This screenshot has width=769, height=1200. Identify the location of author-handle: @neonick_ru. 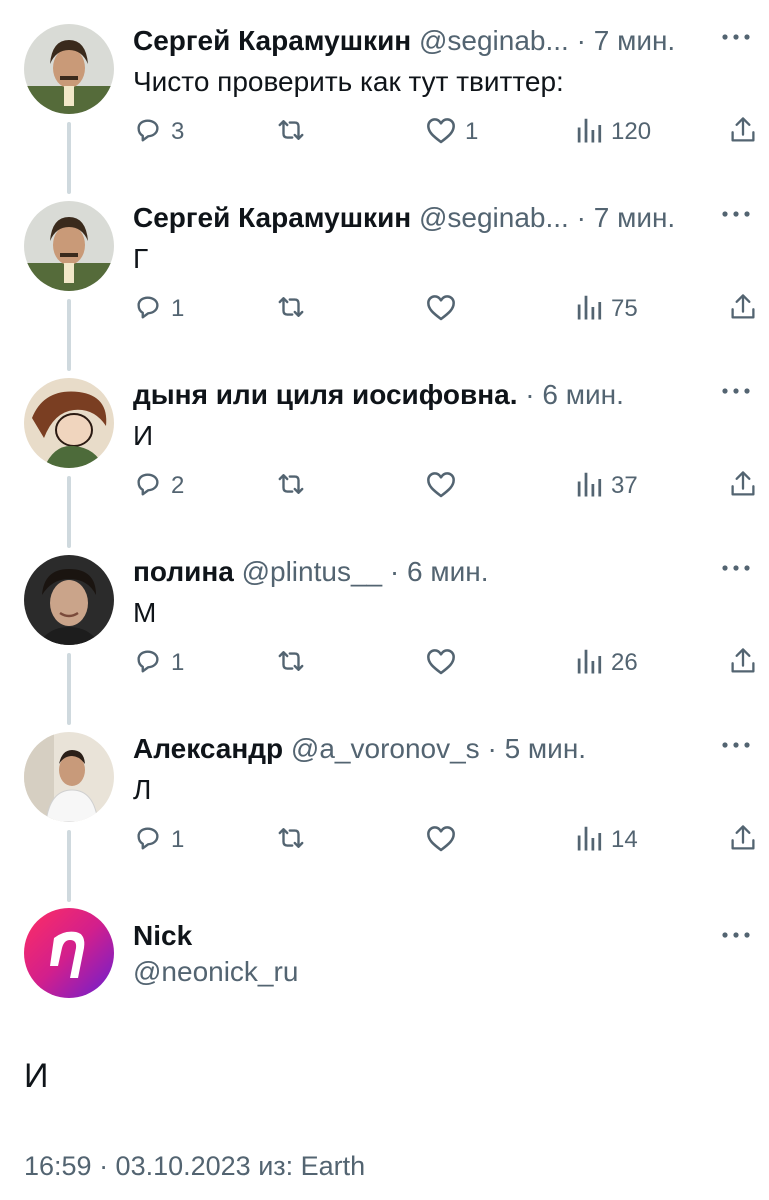
(215, 972).